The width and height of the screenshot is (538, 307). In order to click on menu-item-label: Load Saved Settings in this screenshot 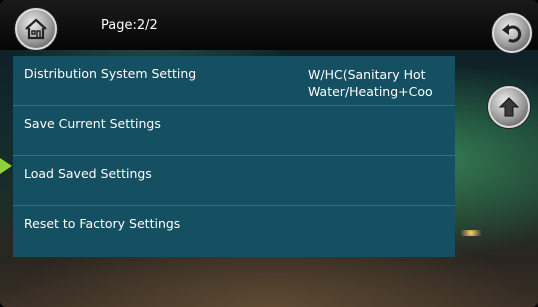, I will do `click(88, 173)`.